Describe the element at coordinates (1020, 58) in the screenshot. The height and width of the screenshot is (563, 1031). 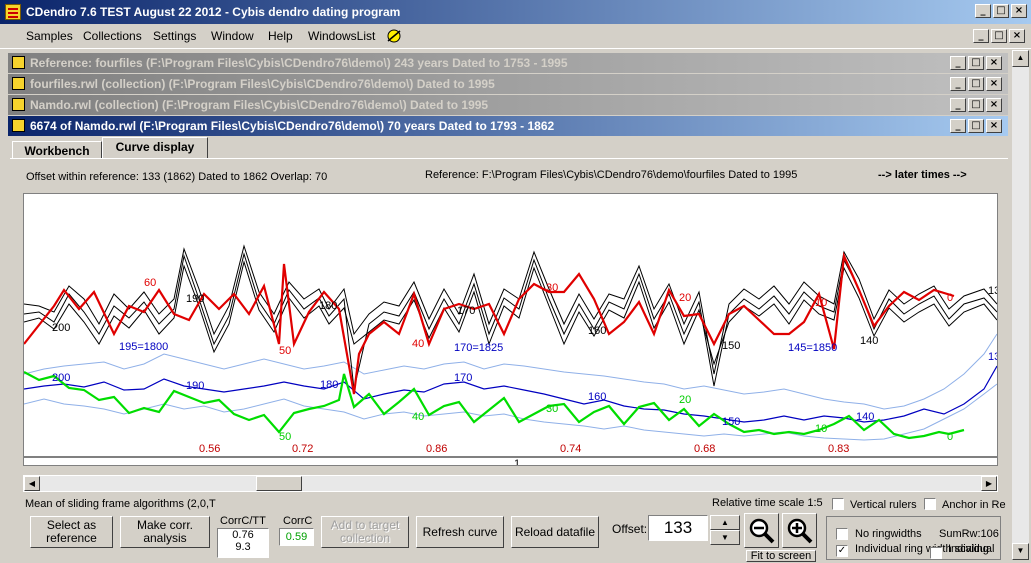
I see `scroll-up-icon: ▲` at that location.